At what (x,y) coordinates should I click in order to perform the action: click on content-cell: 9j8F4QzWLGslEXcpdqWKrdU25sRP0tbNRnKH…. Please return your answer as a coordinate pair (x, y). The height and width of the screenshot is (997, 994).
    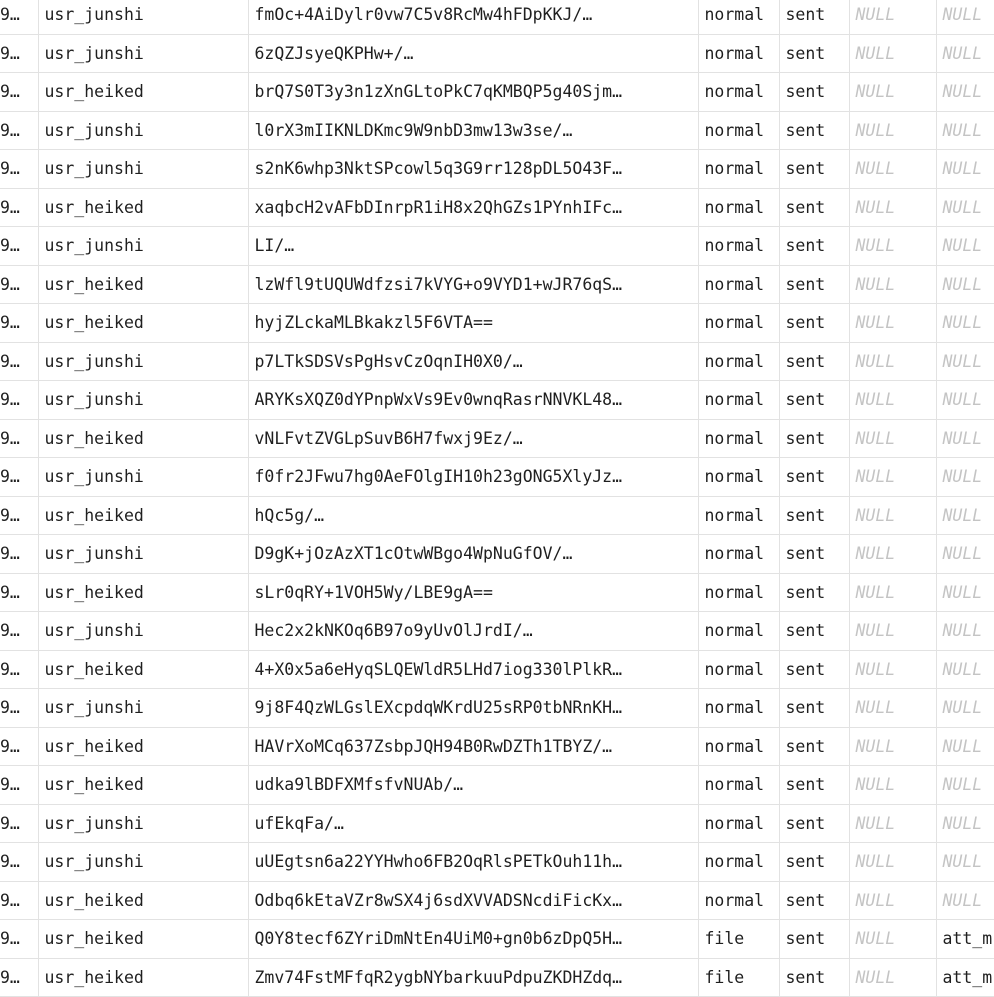
    Looking at the image, I should click on (473, 708).